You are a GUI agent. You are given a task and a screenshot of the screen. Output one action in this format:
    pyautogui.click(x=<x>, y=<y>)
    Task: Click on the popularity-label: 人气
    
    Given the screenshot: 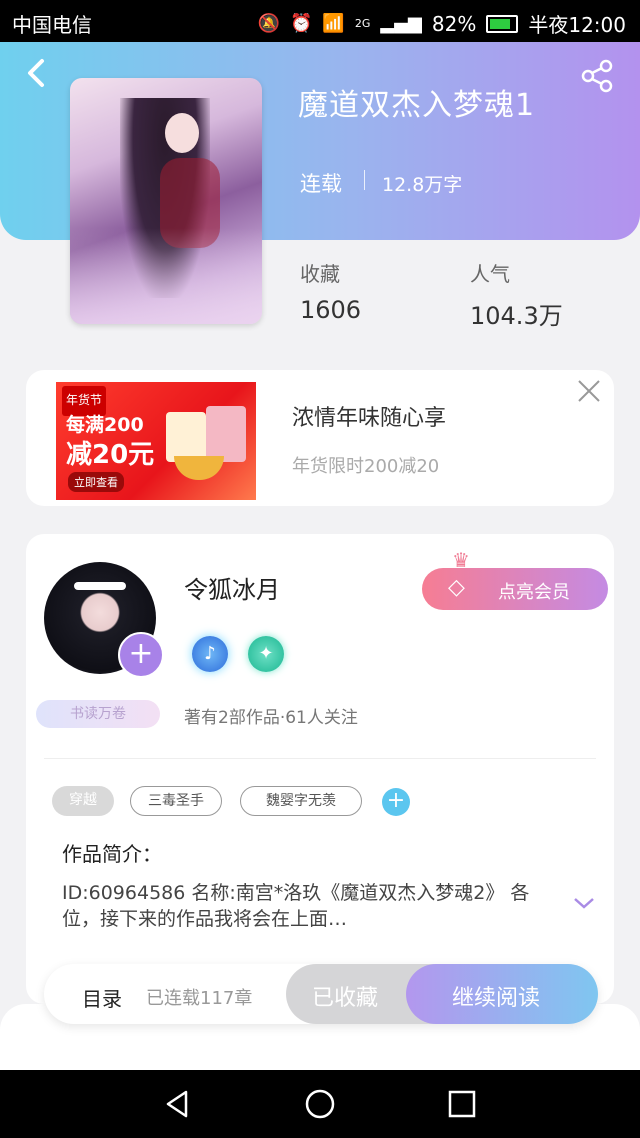 What is the action you would take?
    pyautogui.click(x=490, y=274)
    